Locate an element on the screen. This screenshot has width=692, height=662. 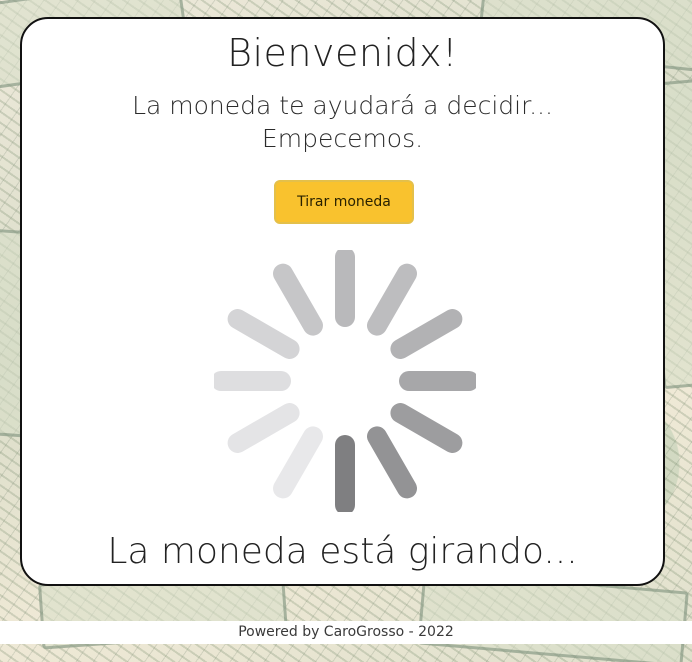
page-title: Bienvenidx! is located at coordinates (342, 53).